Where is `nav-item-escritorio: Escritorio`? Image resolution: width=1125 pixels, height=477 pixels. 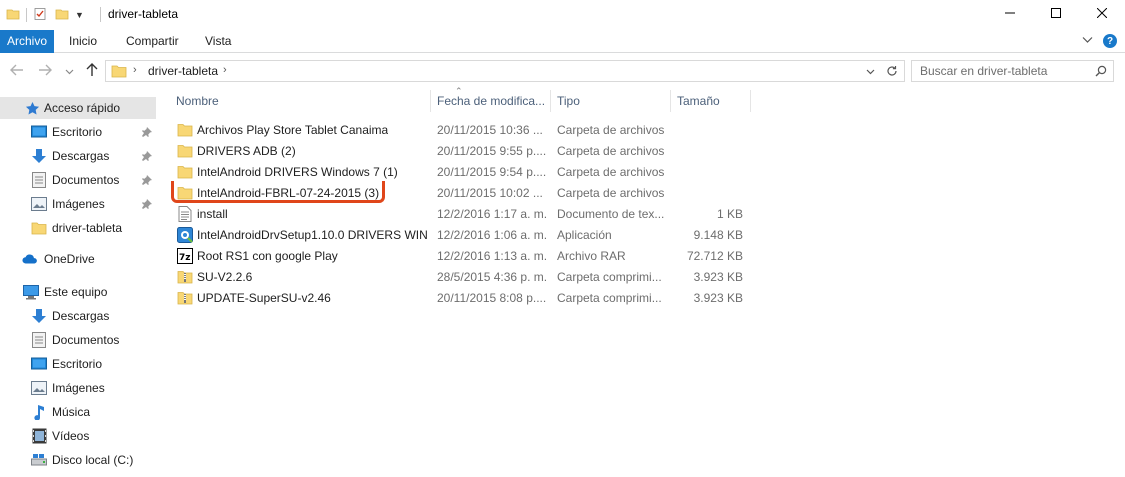 nav-item-escritorio: Escritorio is located at coordinates (78, 132).